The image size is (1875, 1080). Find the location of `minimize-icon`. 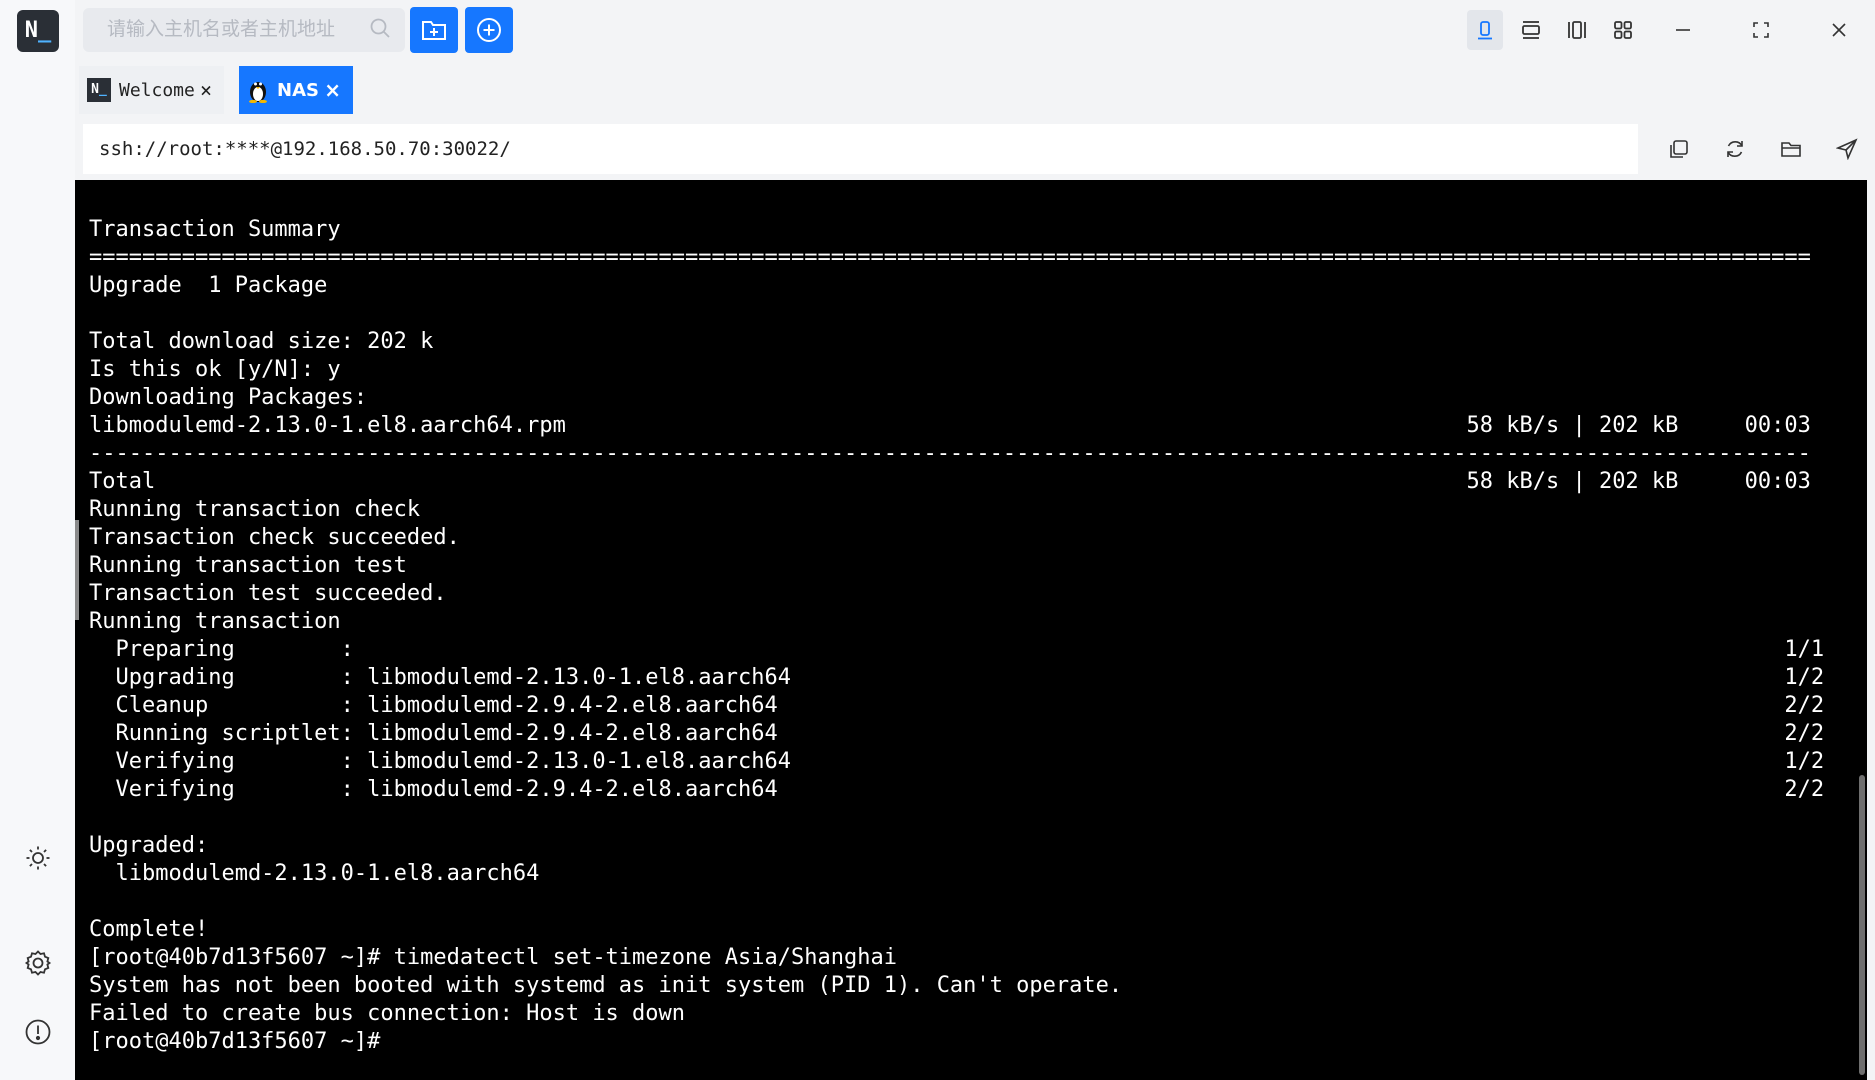

minimize-icon is located at coordinates (1683, 30).